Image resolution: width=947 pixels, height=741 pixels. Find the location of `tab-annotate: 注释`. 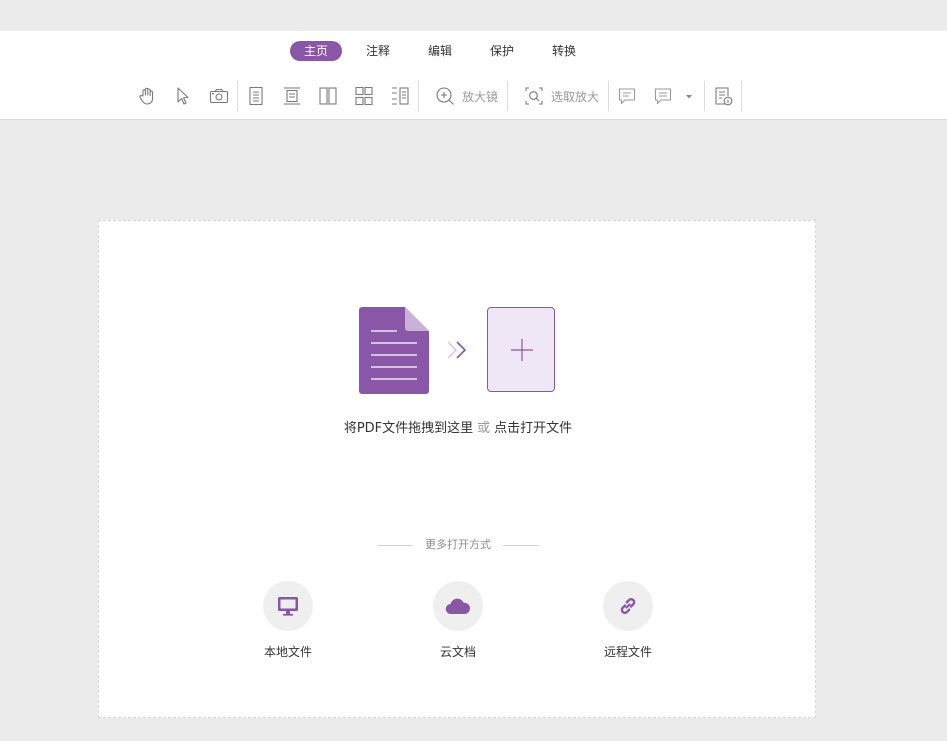

tab-annotate: 注释 is located at coordinates (378, 51).